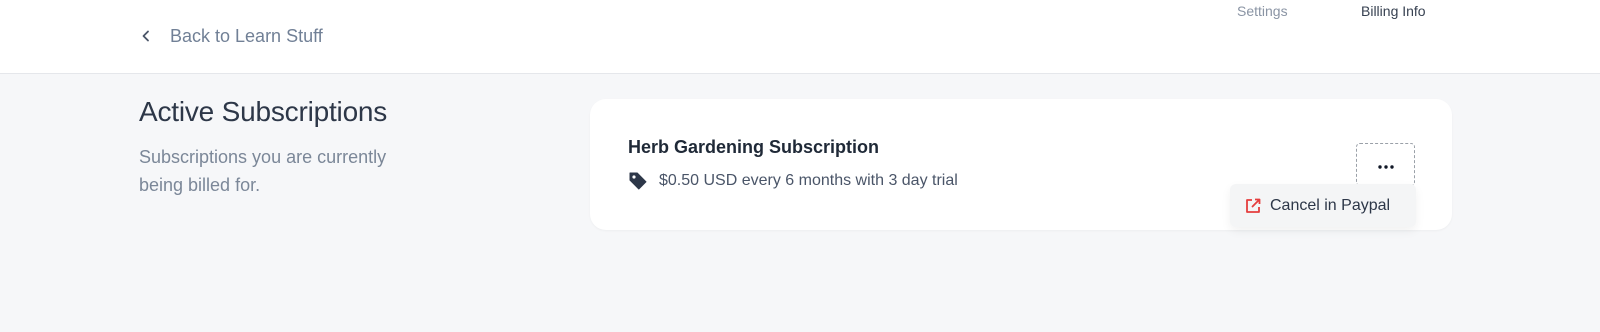 The image size is (1600, 332). Describe the element at coordinates (246, 35) in the screenshot. I see `back-link-label: Back to Learn Stuff` at that location.